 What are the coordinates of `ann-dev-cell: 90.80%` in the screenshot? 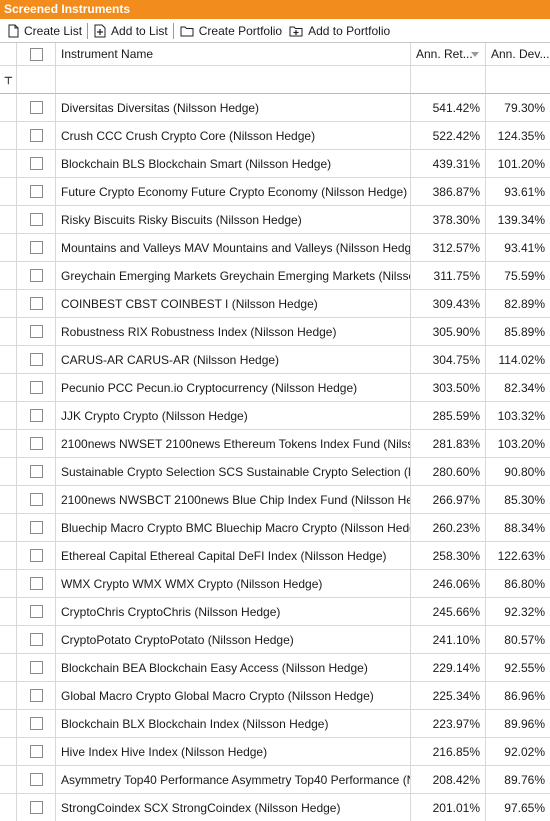 It's located at (518, 472).